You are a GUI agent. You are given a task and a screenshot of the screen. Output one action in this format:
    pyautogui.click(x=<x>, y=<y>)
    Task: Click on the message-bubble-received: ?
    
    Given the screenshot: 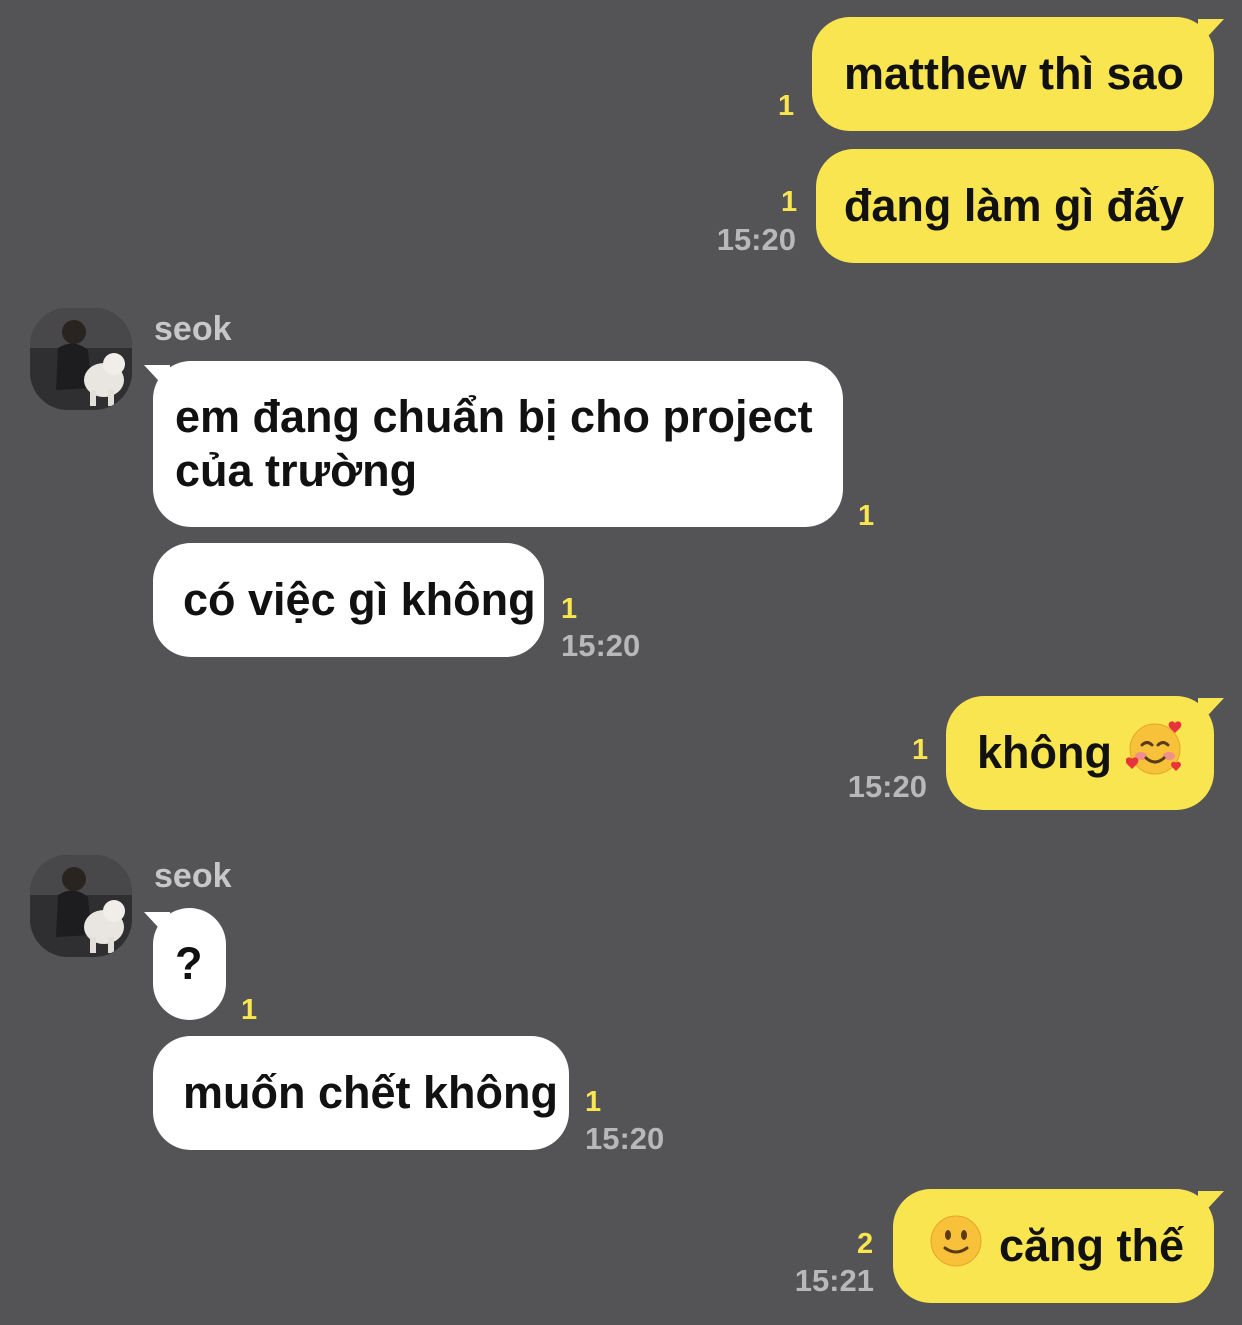 What is the action you would take?
    pyautogui.click(x=189, y=964)
    